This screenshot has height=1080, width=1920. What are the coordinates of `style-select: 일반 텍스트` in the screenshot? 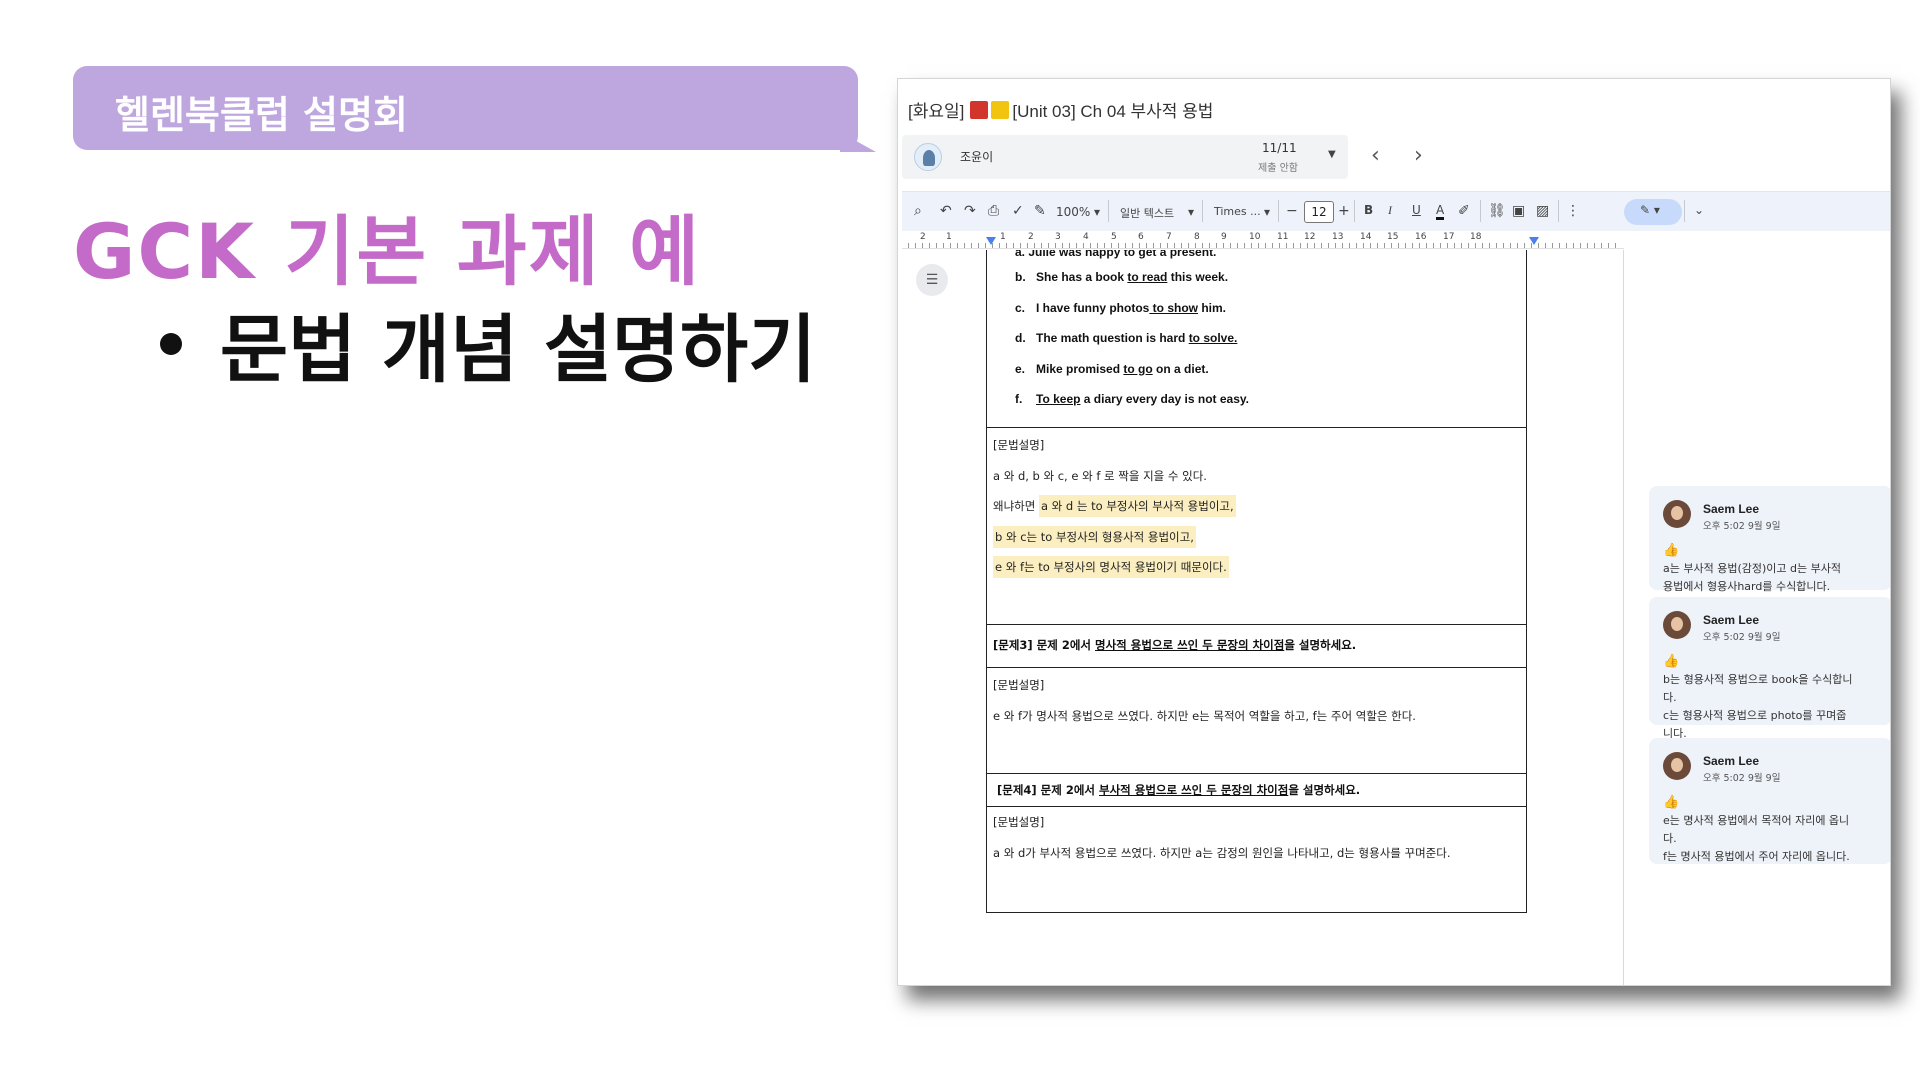 It's located at (1147, 213).